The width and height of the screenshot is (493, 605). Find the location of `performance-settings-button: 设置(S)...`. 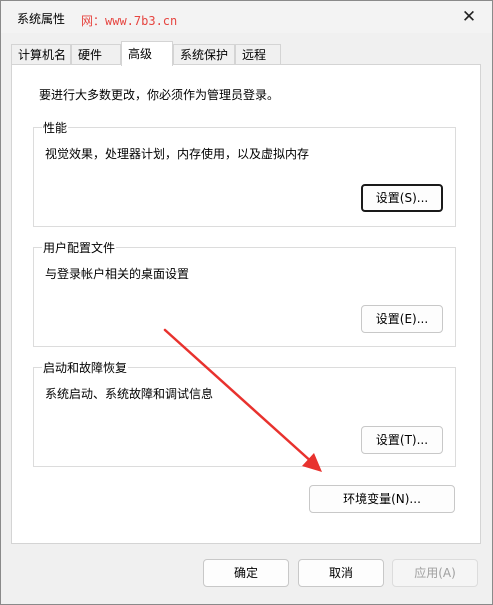

performance-settings-button: 设置(S)... is located at coordinates (402, 198).